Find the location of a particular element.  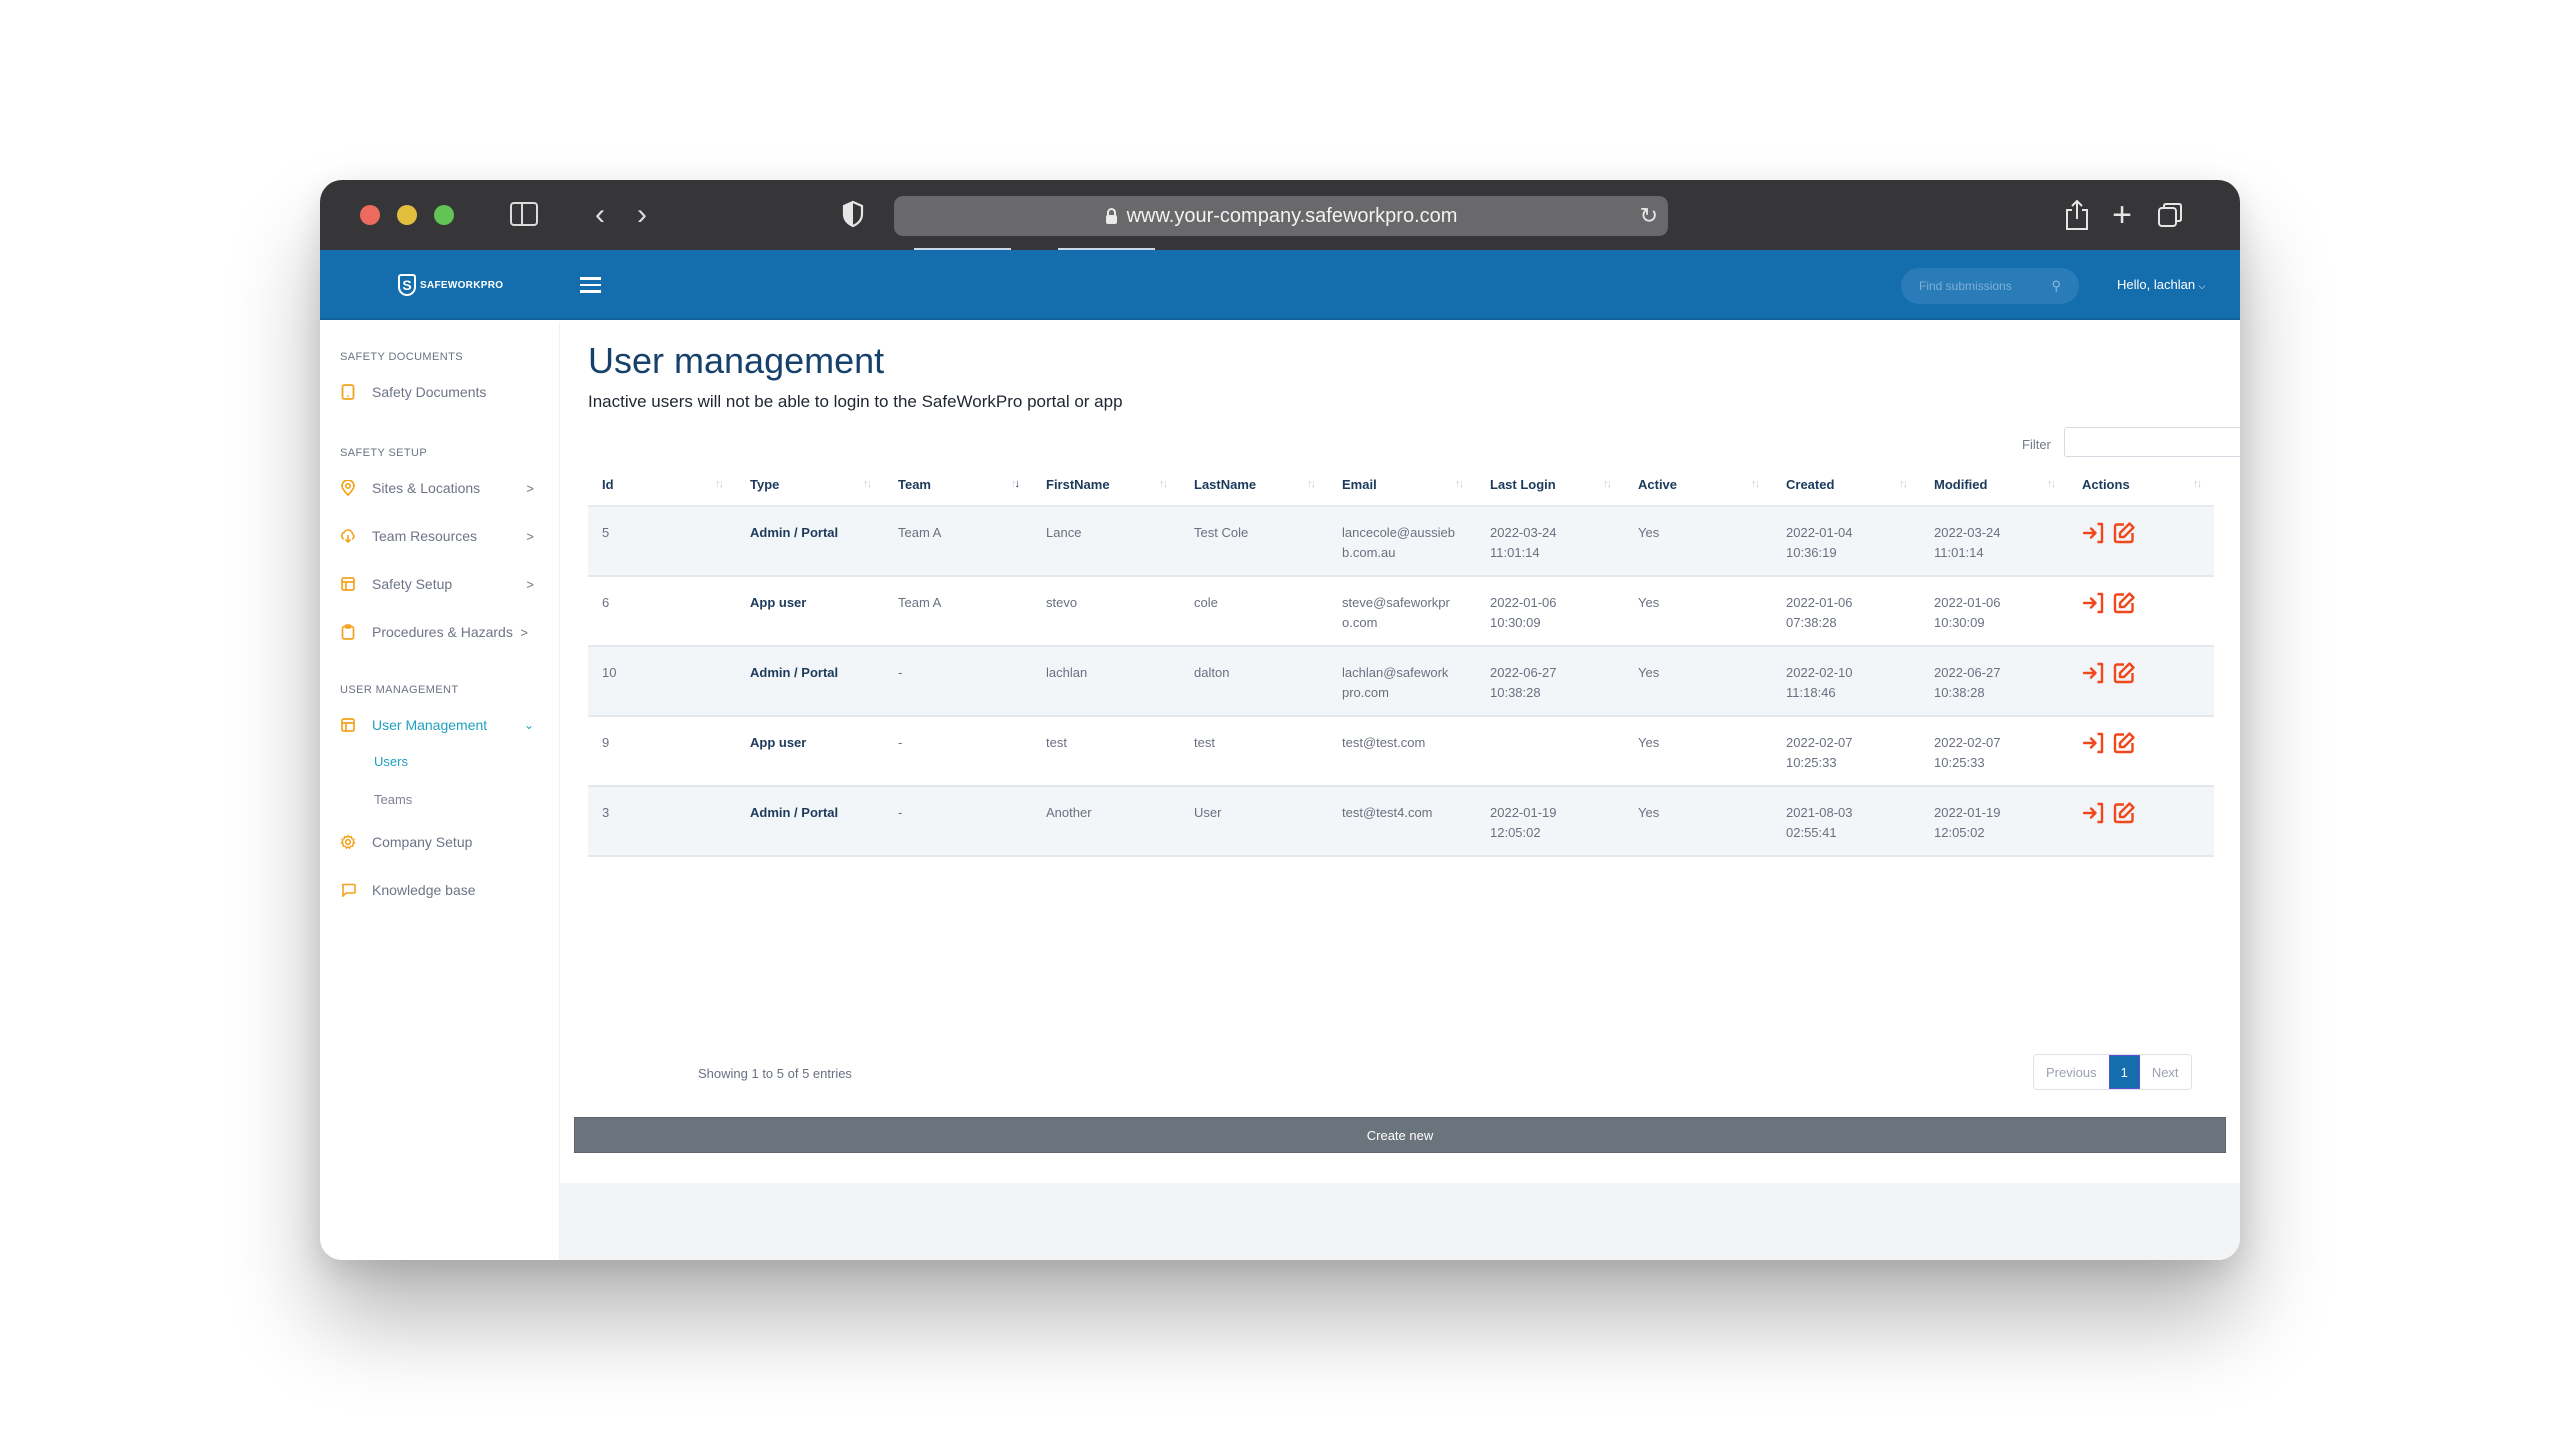

sidebar-subitem-teams: Teams is located at coordinates (393, 799).